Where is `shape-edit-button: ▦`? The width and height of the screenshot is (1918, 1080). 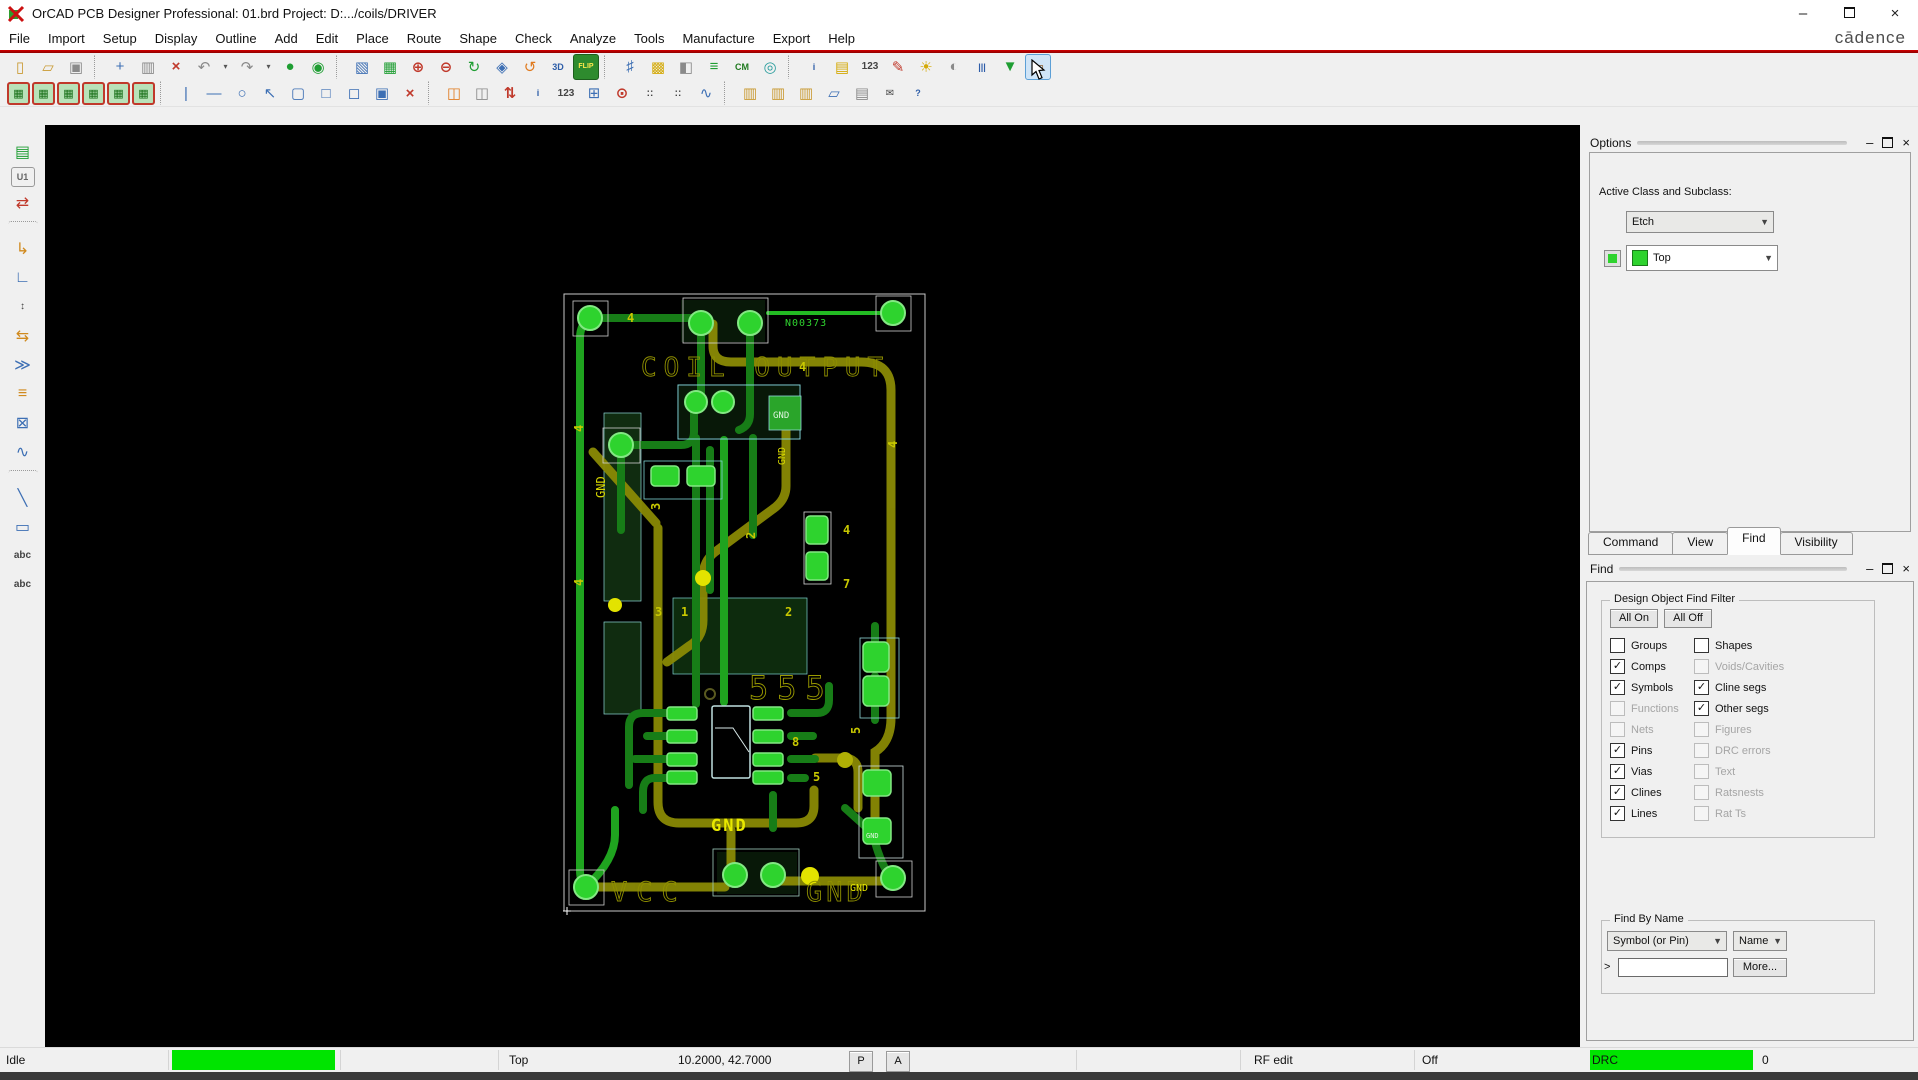 shape-edit-button: ▦ is located at coordinates (43, 93).